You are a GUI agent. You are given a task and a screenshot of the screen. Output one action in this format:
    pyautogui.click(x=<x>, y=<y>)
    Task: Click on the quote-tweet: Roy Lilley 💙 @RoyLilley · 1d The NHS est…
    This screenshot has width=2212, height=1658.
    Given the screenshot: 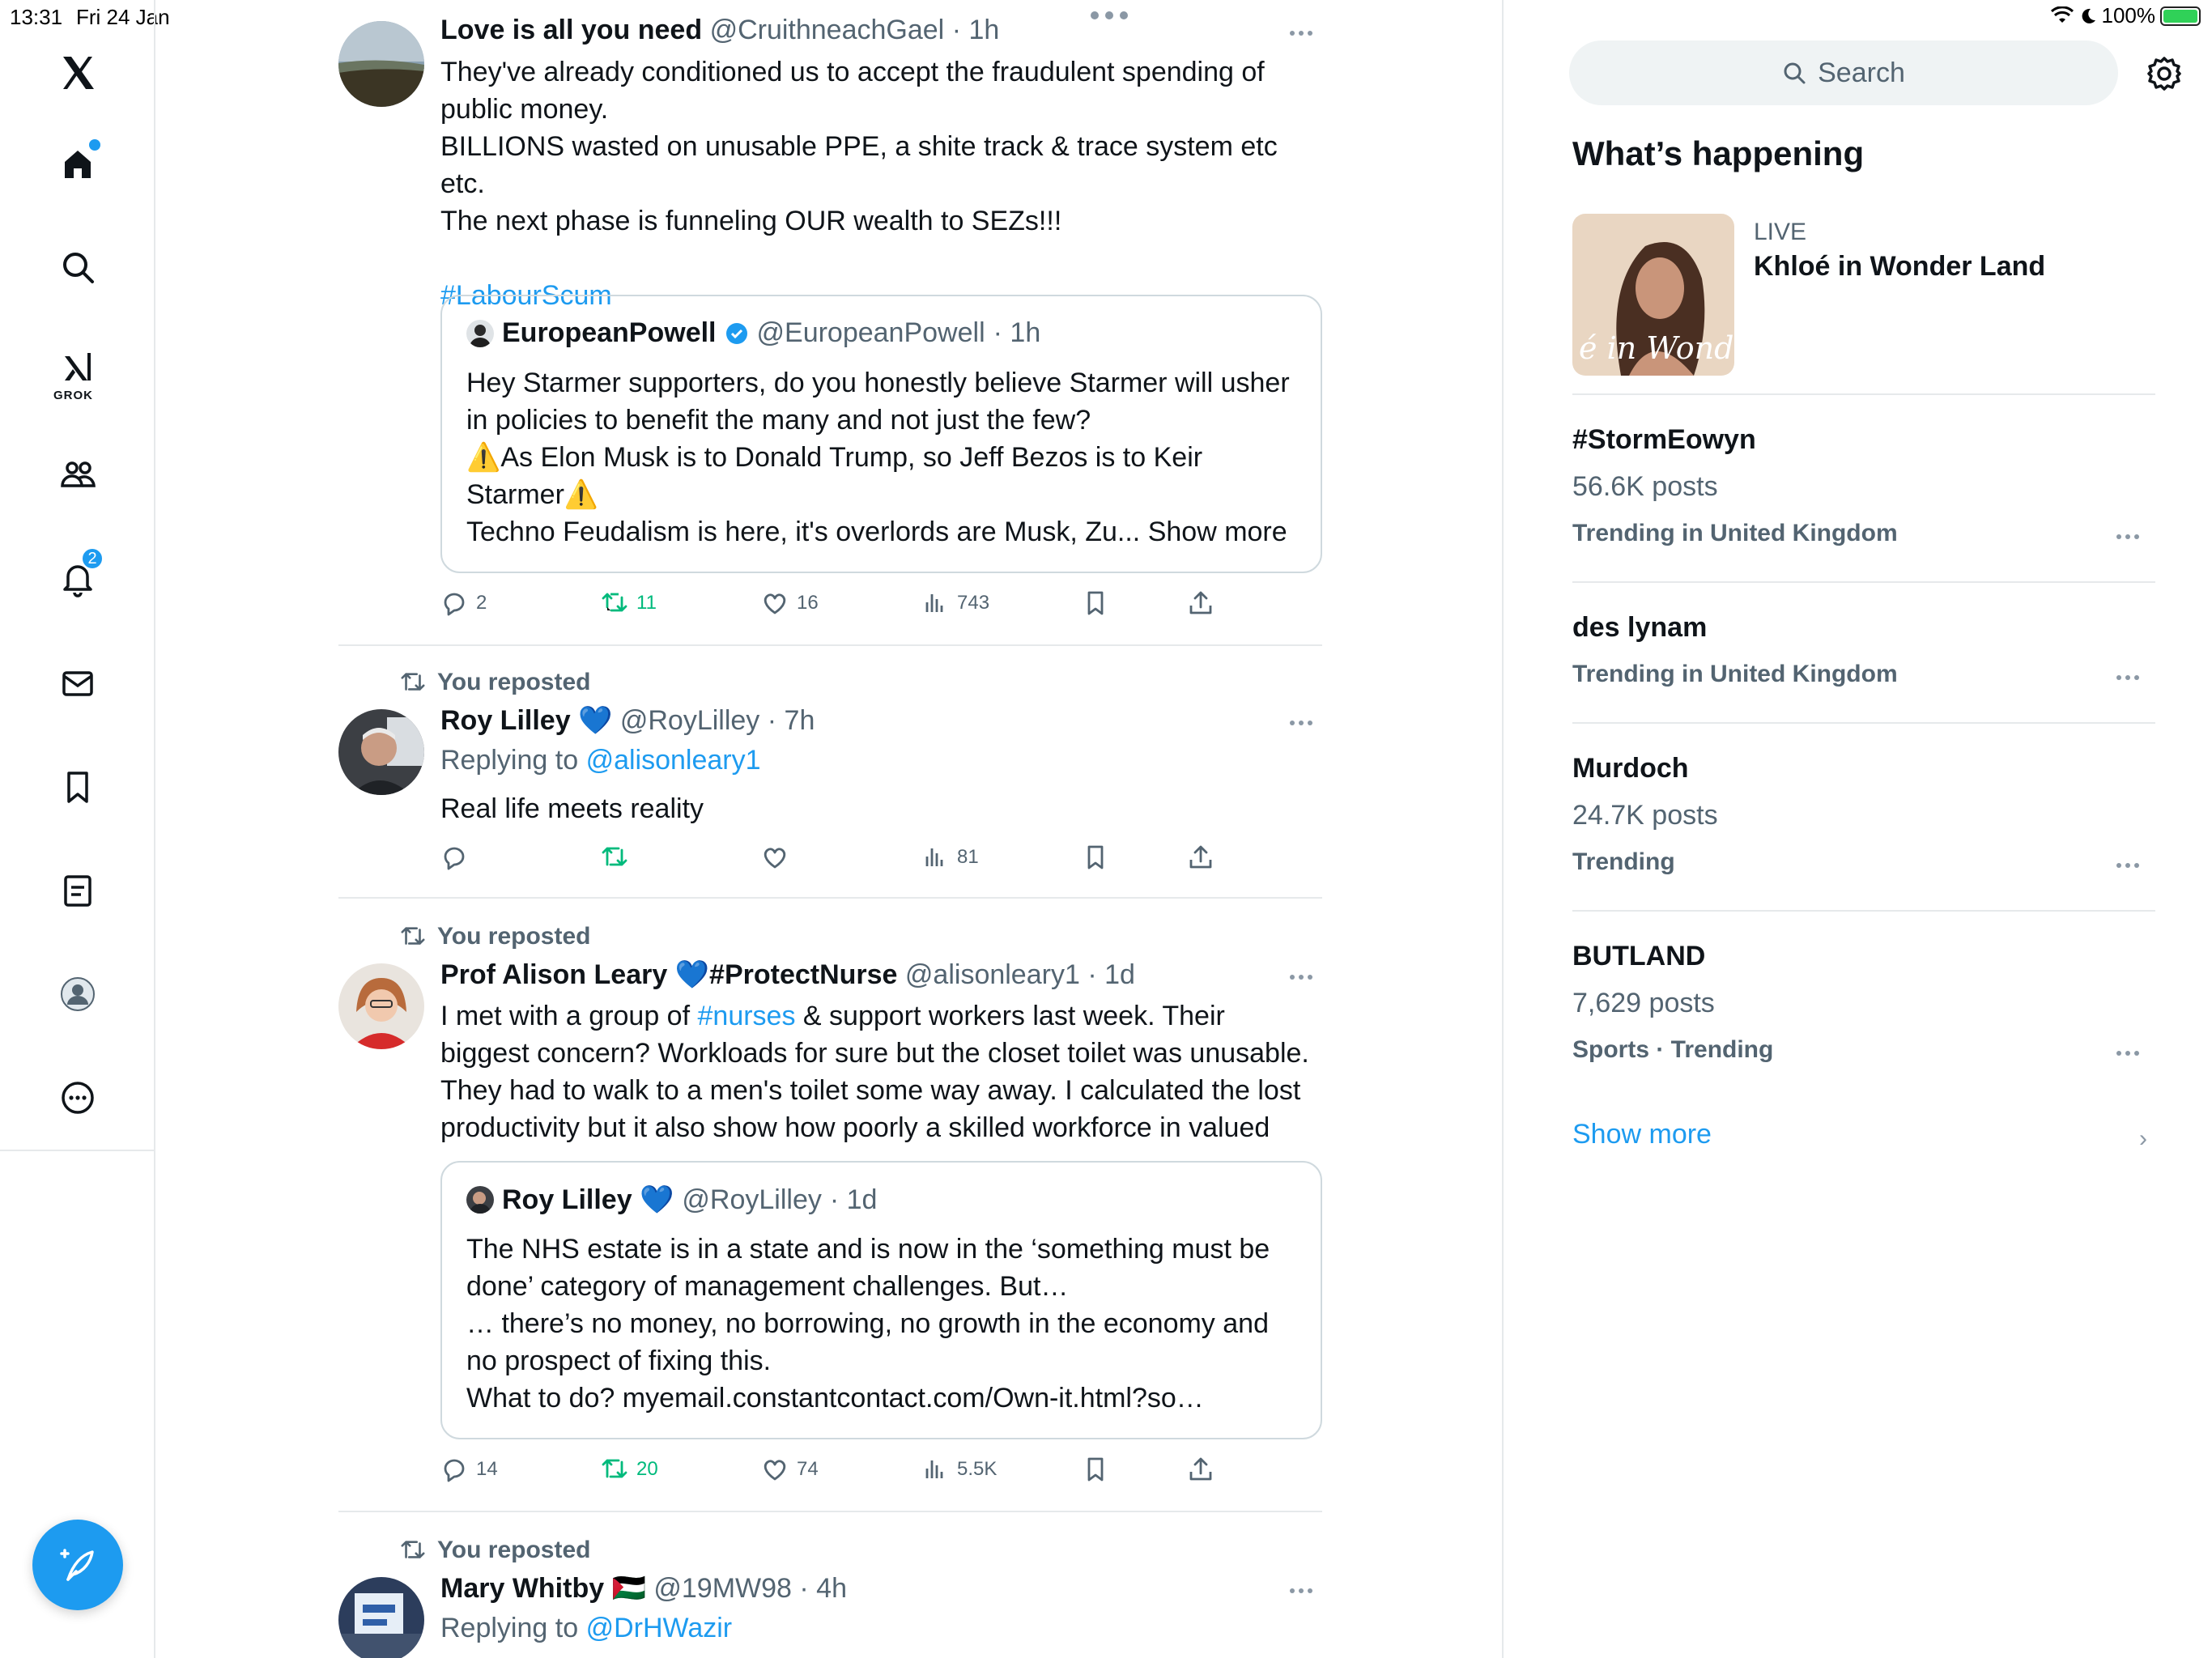 What is the action you would take?
    pyautogui.click(x=881, y=1300)
    